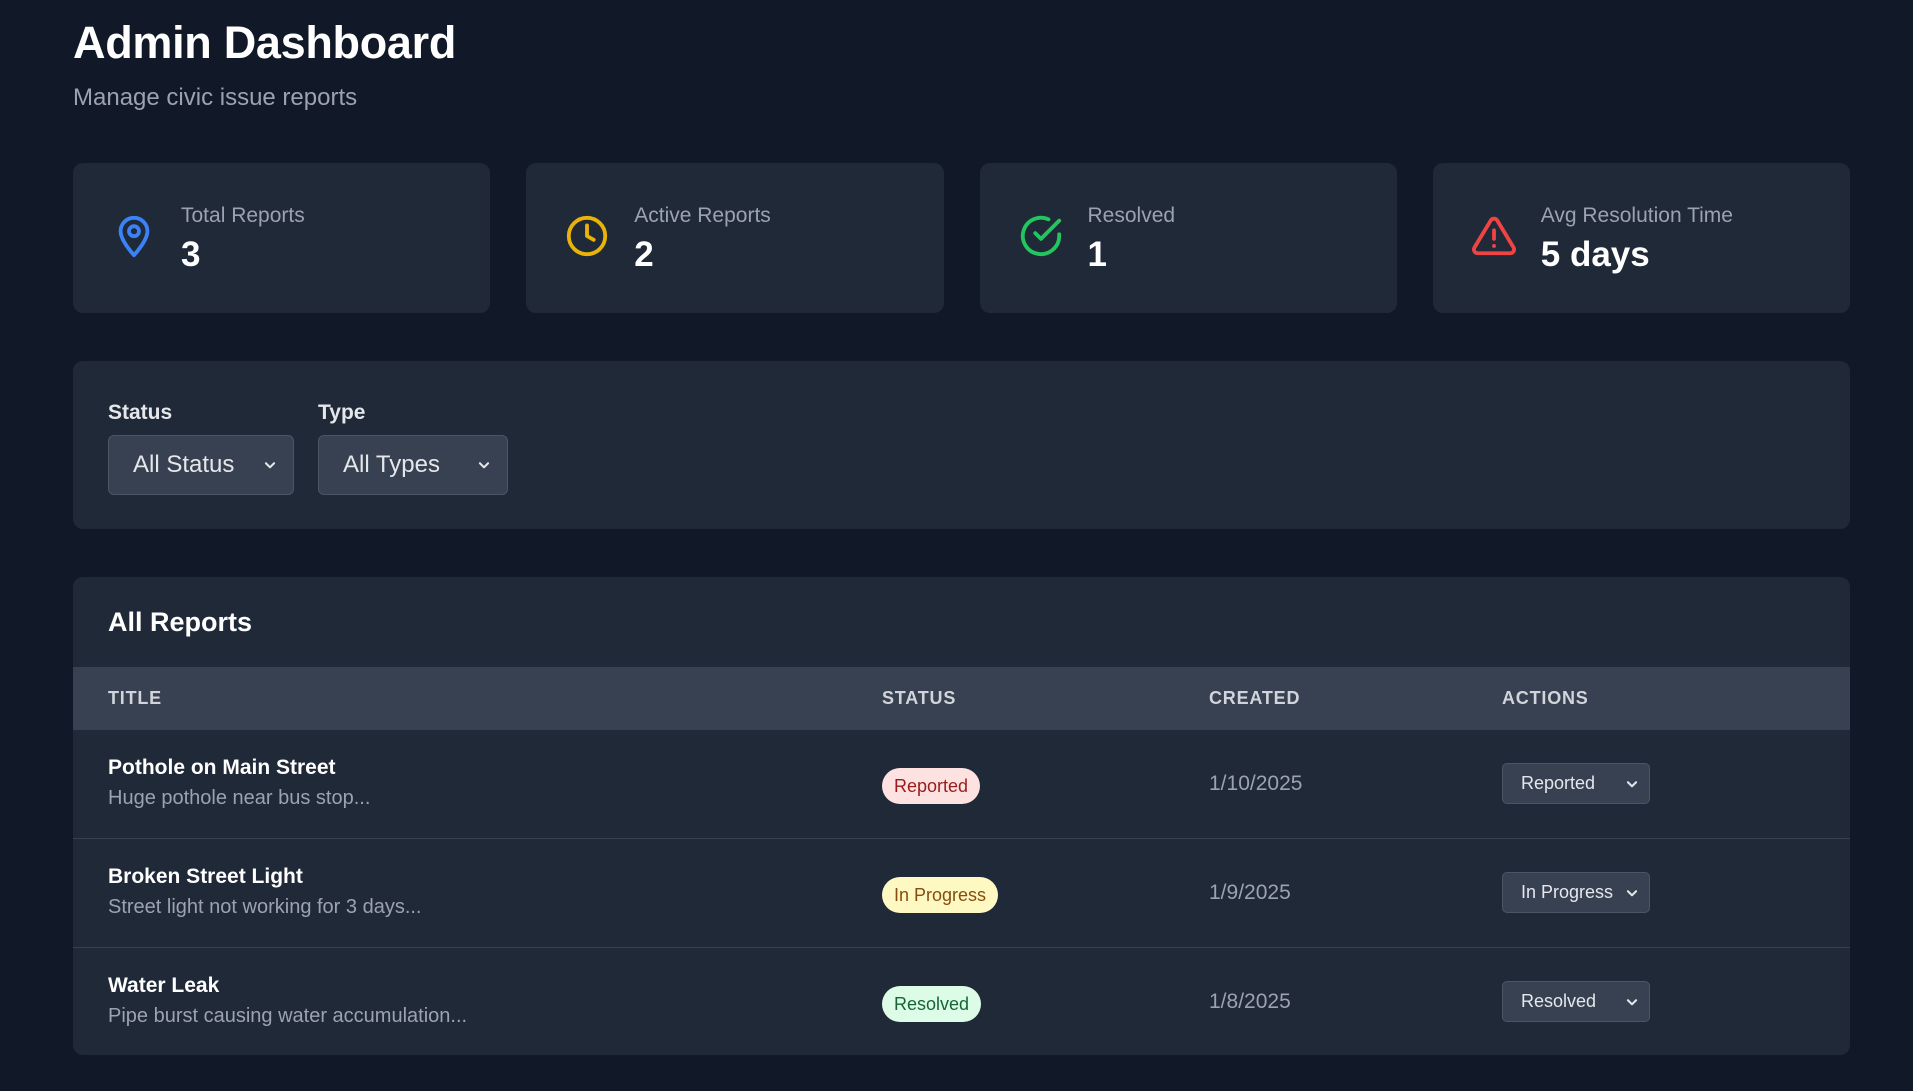 This screenshot has height=1091, width=1913. I want to click on column-header-status: STATUS, so click(919, 698).